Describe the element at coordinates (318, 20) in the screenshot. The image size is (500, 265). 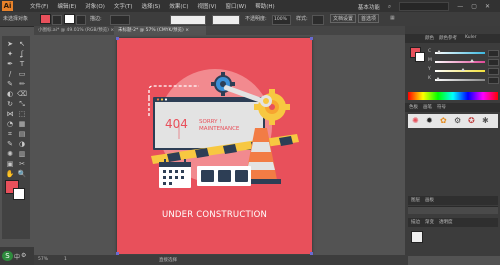
I see `style-dropdown` at that location.